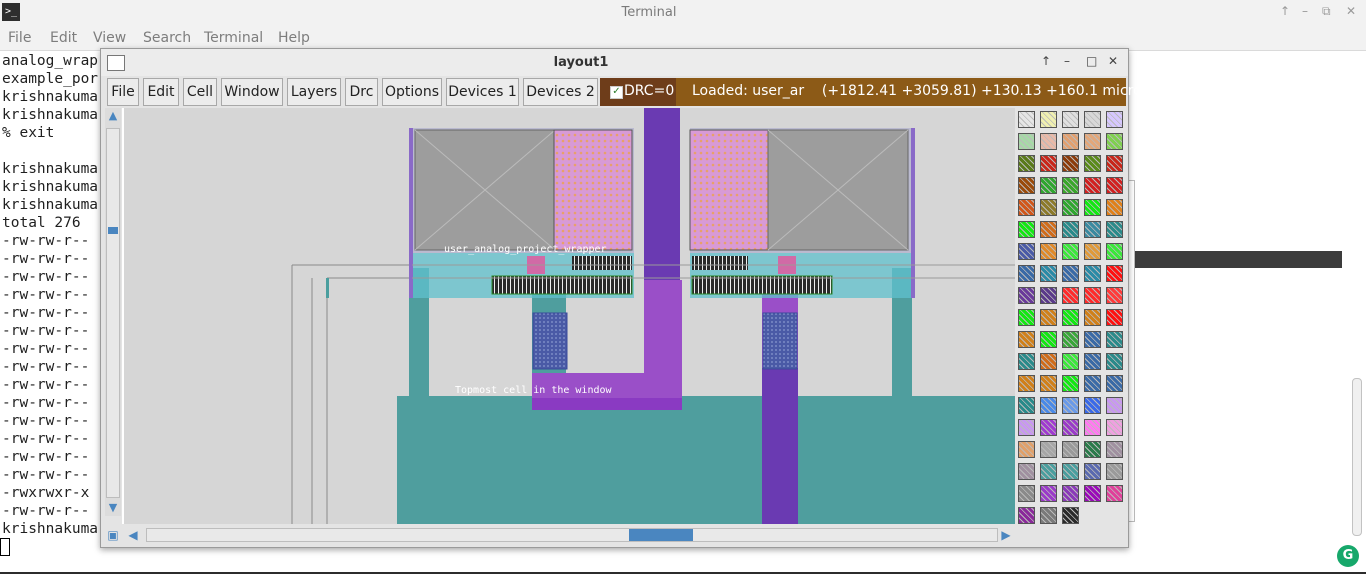 The width and height of the screenshot is (1366, 574). I want to click on horizontal-scroll-track, so click(572, 535).